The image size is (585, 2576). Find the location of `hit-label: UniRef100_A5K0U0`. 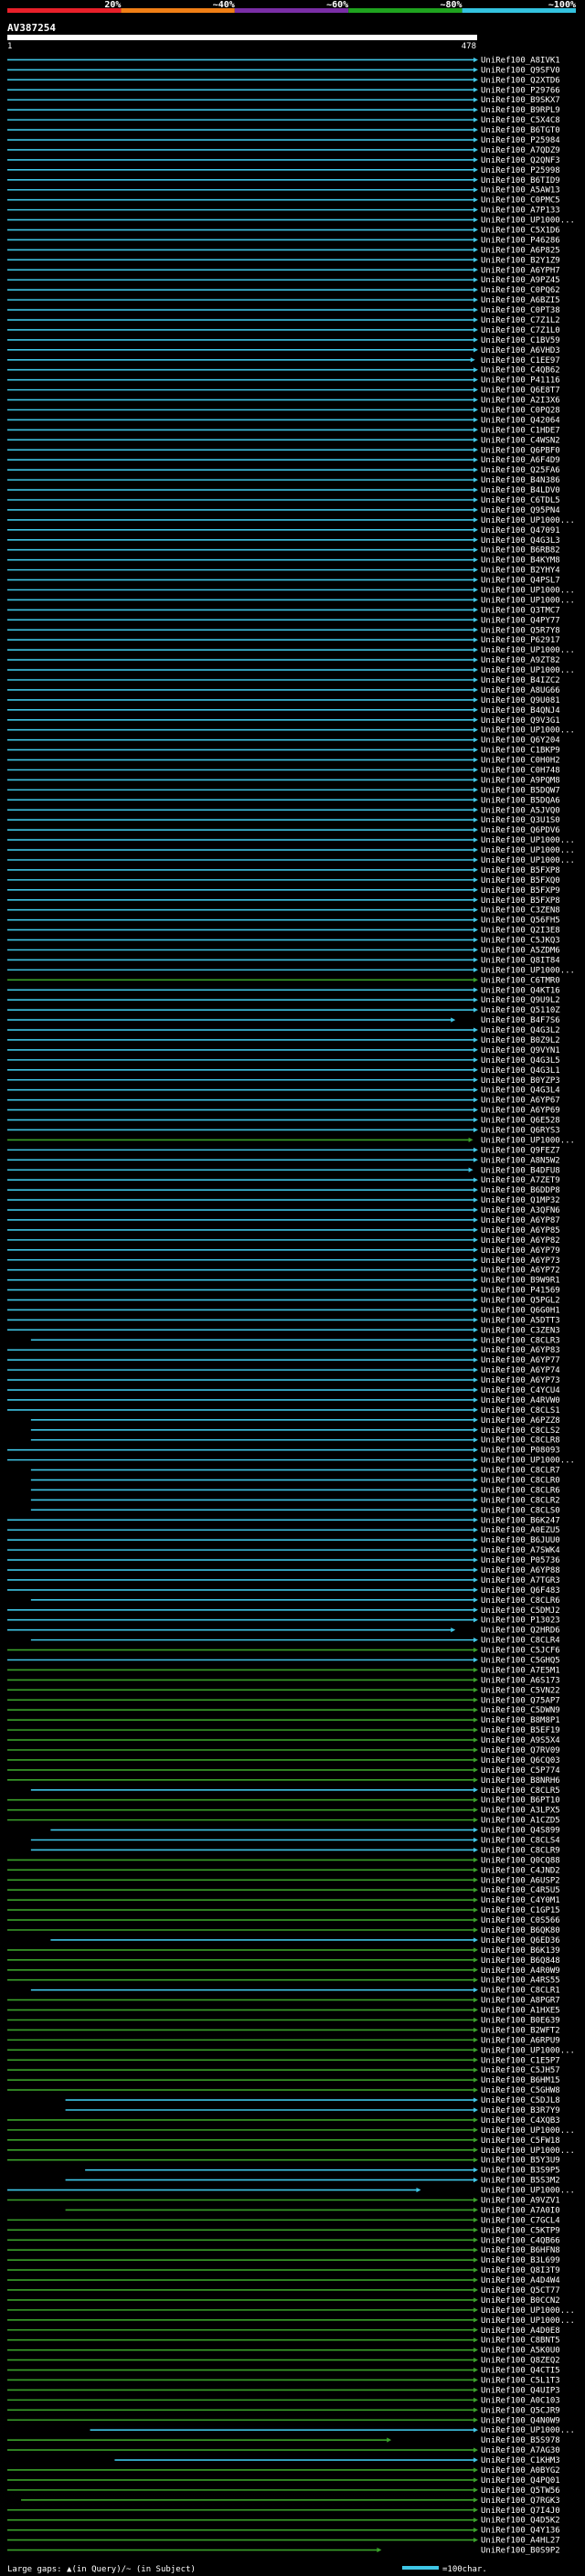

hit-label: UniRef100_A5K0U0 is located at coordinates (520, 2351).